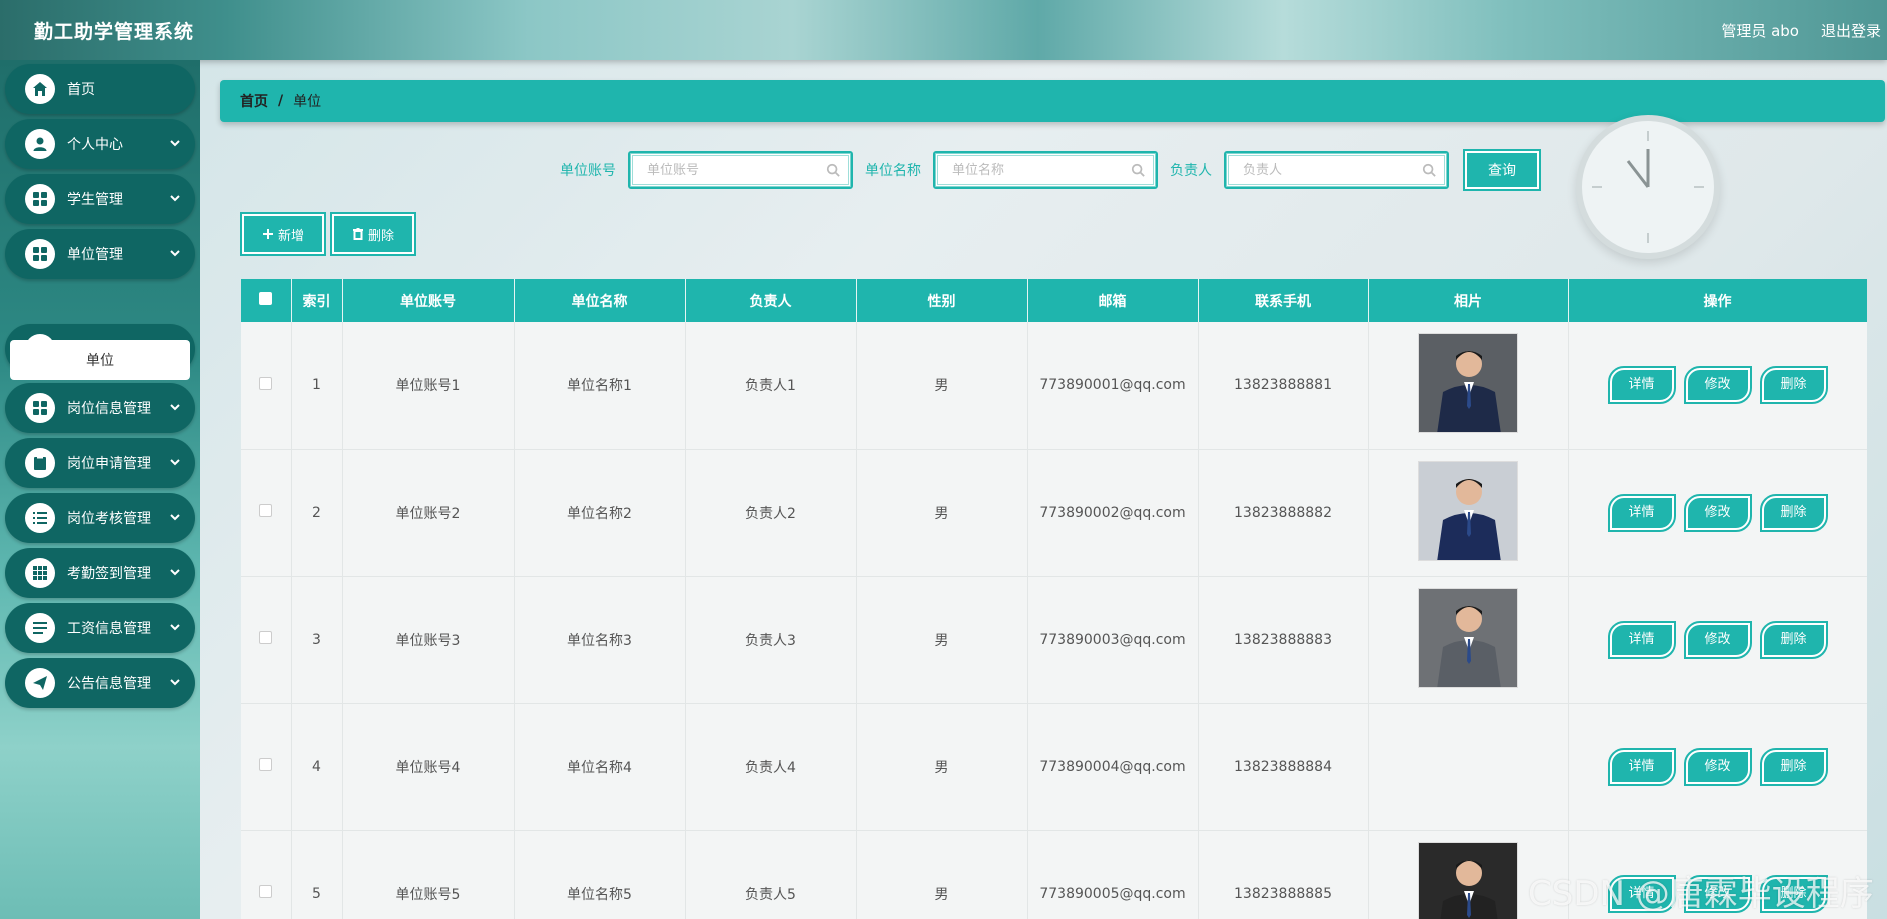  Describe the element at coordinates (1113, 300) in the screenshot. I see `column-header: 邮箱` at that location.